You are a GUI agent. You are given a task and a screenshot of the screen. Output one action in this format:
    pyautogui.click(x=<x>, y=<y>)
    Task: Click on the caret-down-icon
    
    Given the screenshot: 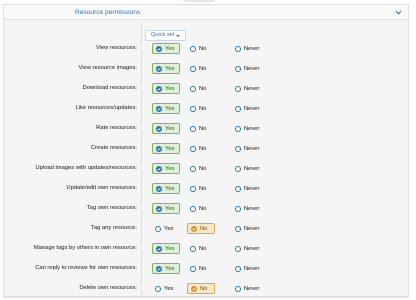 What is the action you would take?
    pyautogui.click(x=178, y=35)
    